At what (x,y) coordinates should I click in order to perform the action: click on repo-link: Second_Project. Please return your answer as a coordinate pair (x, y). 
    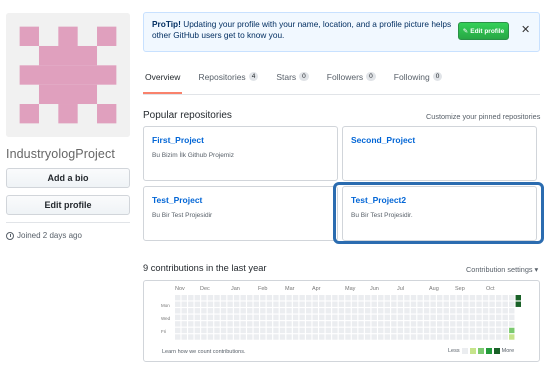
    Looking at the image, I should click on (439, 140).